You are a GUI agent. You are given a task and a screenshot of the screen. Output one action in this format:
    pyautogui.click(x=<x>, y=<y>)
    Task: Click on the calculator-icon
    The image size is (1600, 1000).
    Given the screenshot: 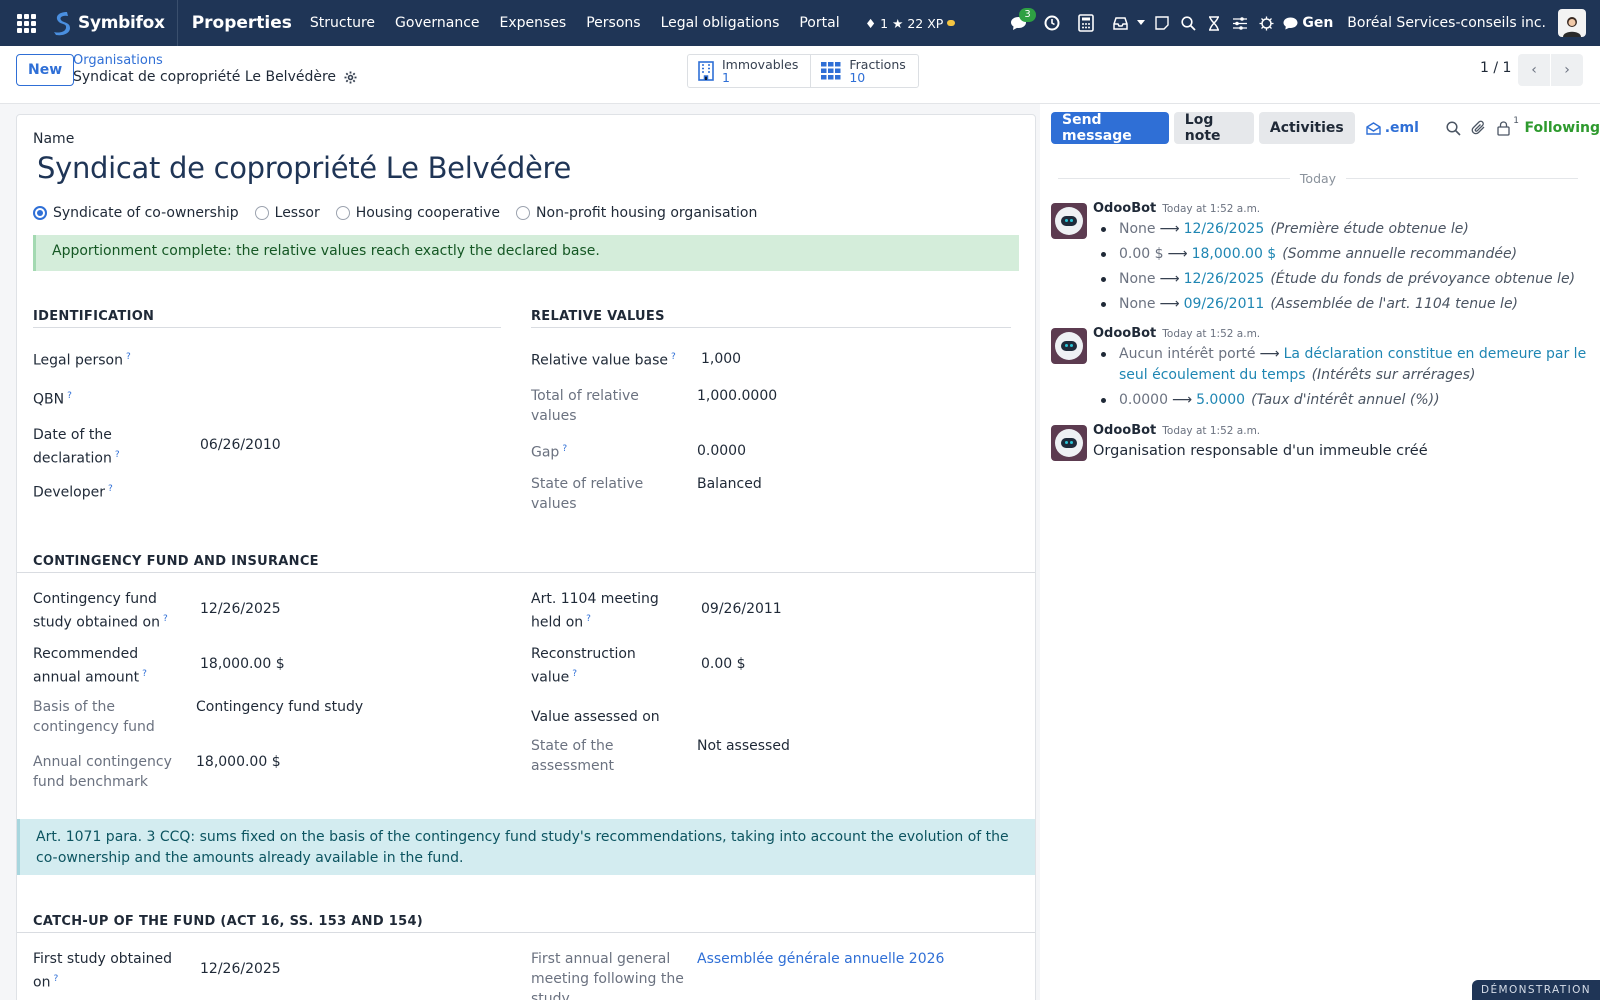 What is the action you would take?
    pyautogui.click(x=1086, y=23)
    